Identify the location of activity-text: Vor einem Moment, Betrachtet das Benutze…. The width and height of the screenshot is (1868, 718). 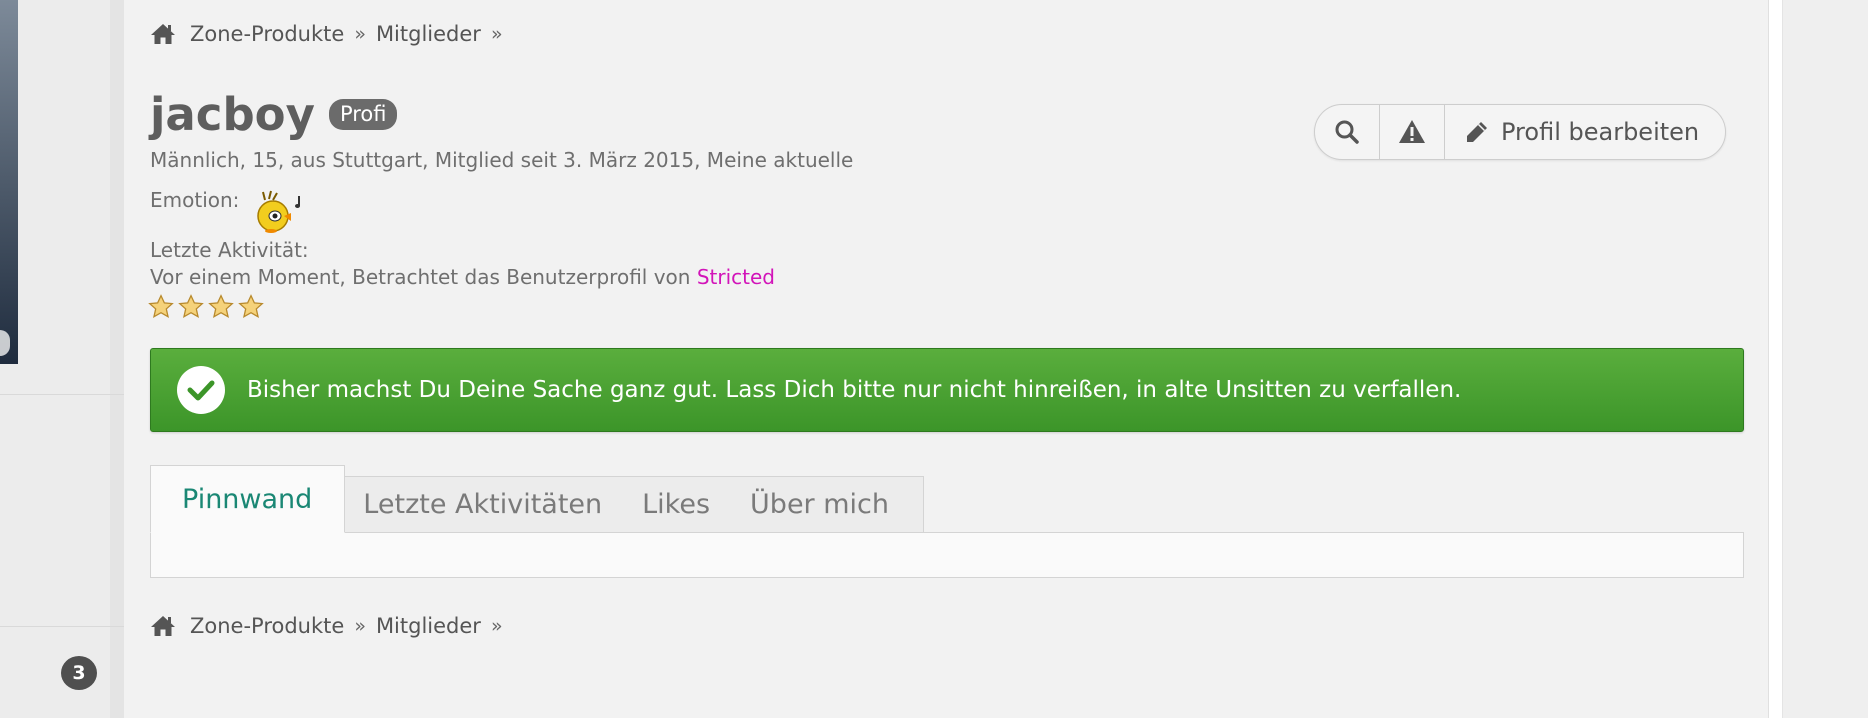
(462, 277).